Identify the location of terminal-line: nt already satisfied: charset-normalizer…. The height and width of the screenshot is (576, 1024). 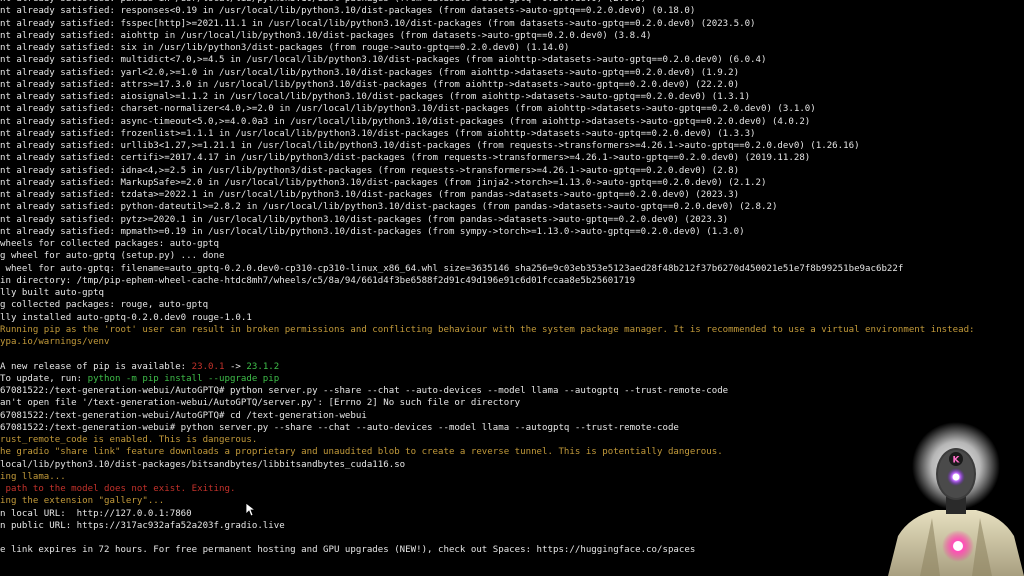
(408, 109).